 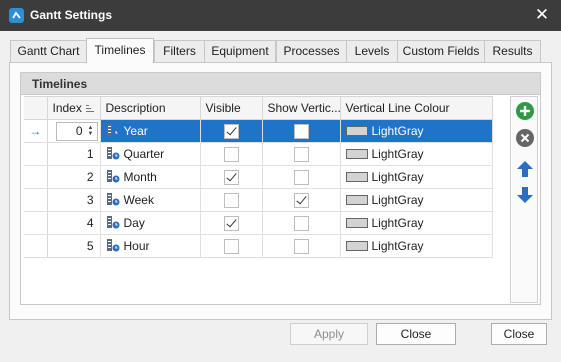 What do you see at coordinates (36, 108) in the screenshot?
I see `row-indicator-header` at bounding box center [36, 108].